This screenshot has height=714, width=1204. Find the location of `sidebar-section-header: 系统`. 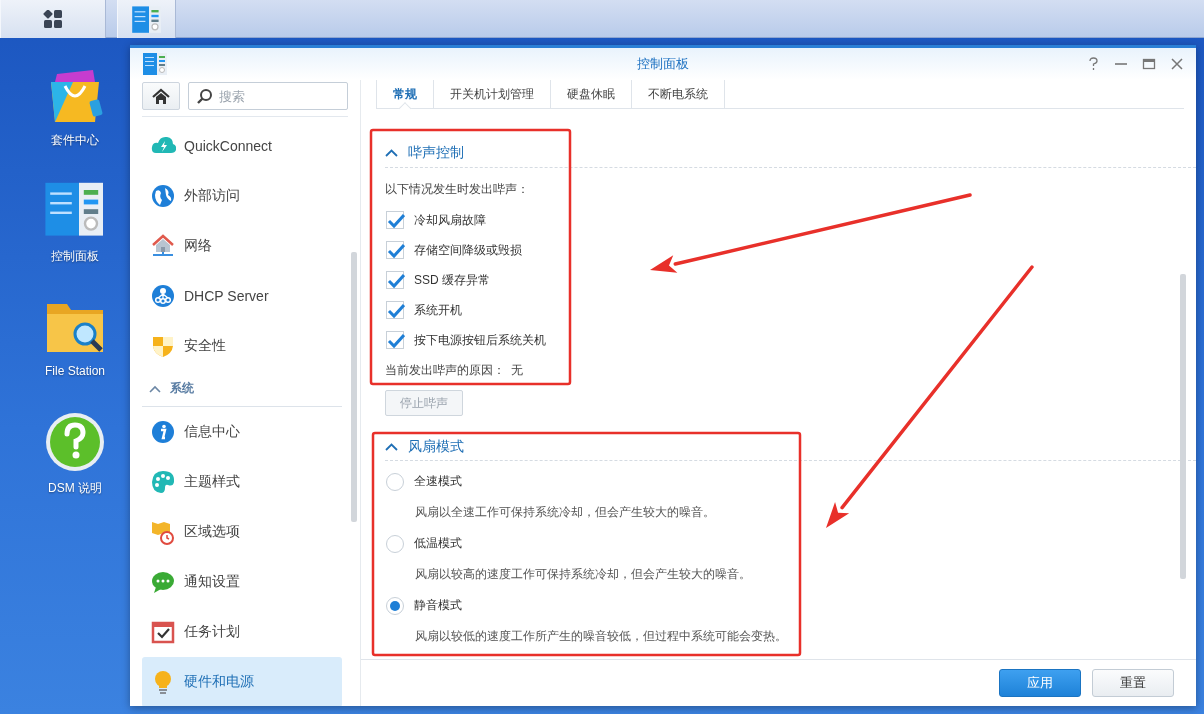

sidebar-section-header: 系统 is located at coordinates (182, 388).